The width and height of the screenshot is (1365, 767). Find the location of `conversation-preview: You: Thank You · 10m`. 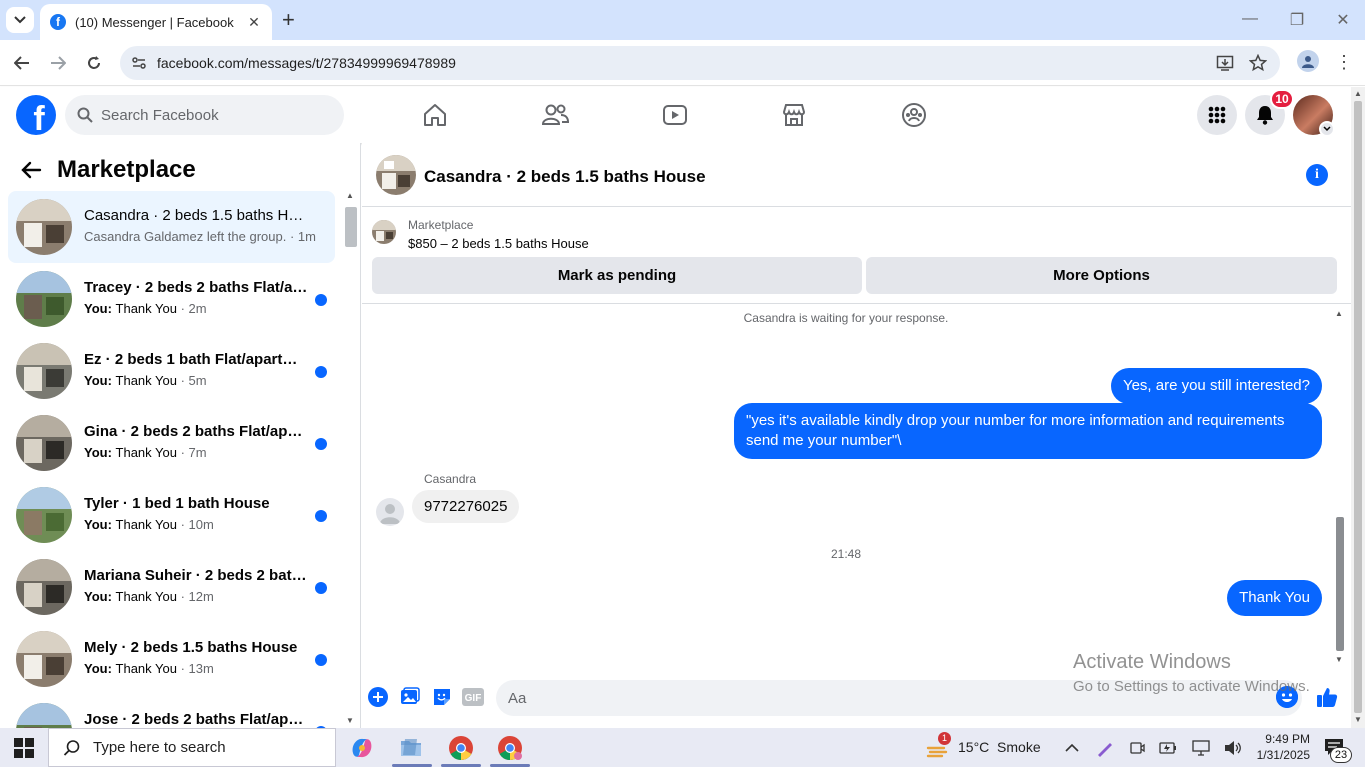

conversation-preview: You: Thank You · 10m is located at coordinates (204, 524).